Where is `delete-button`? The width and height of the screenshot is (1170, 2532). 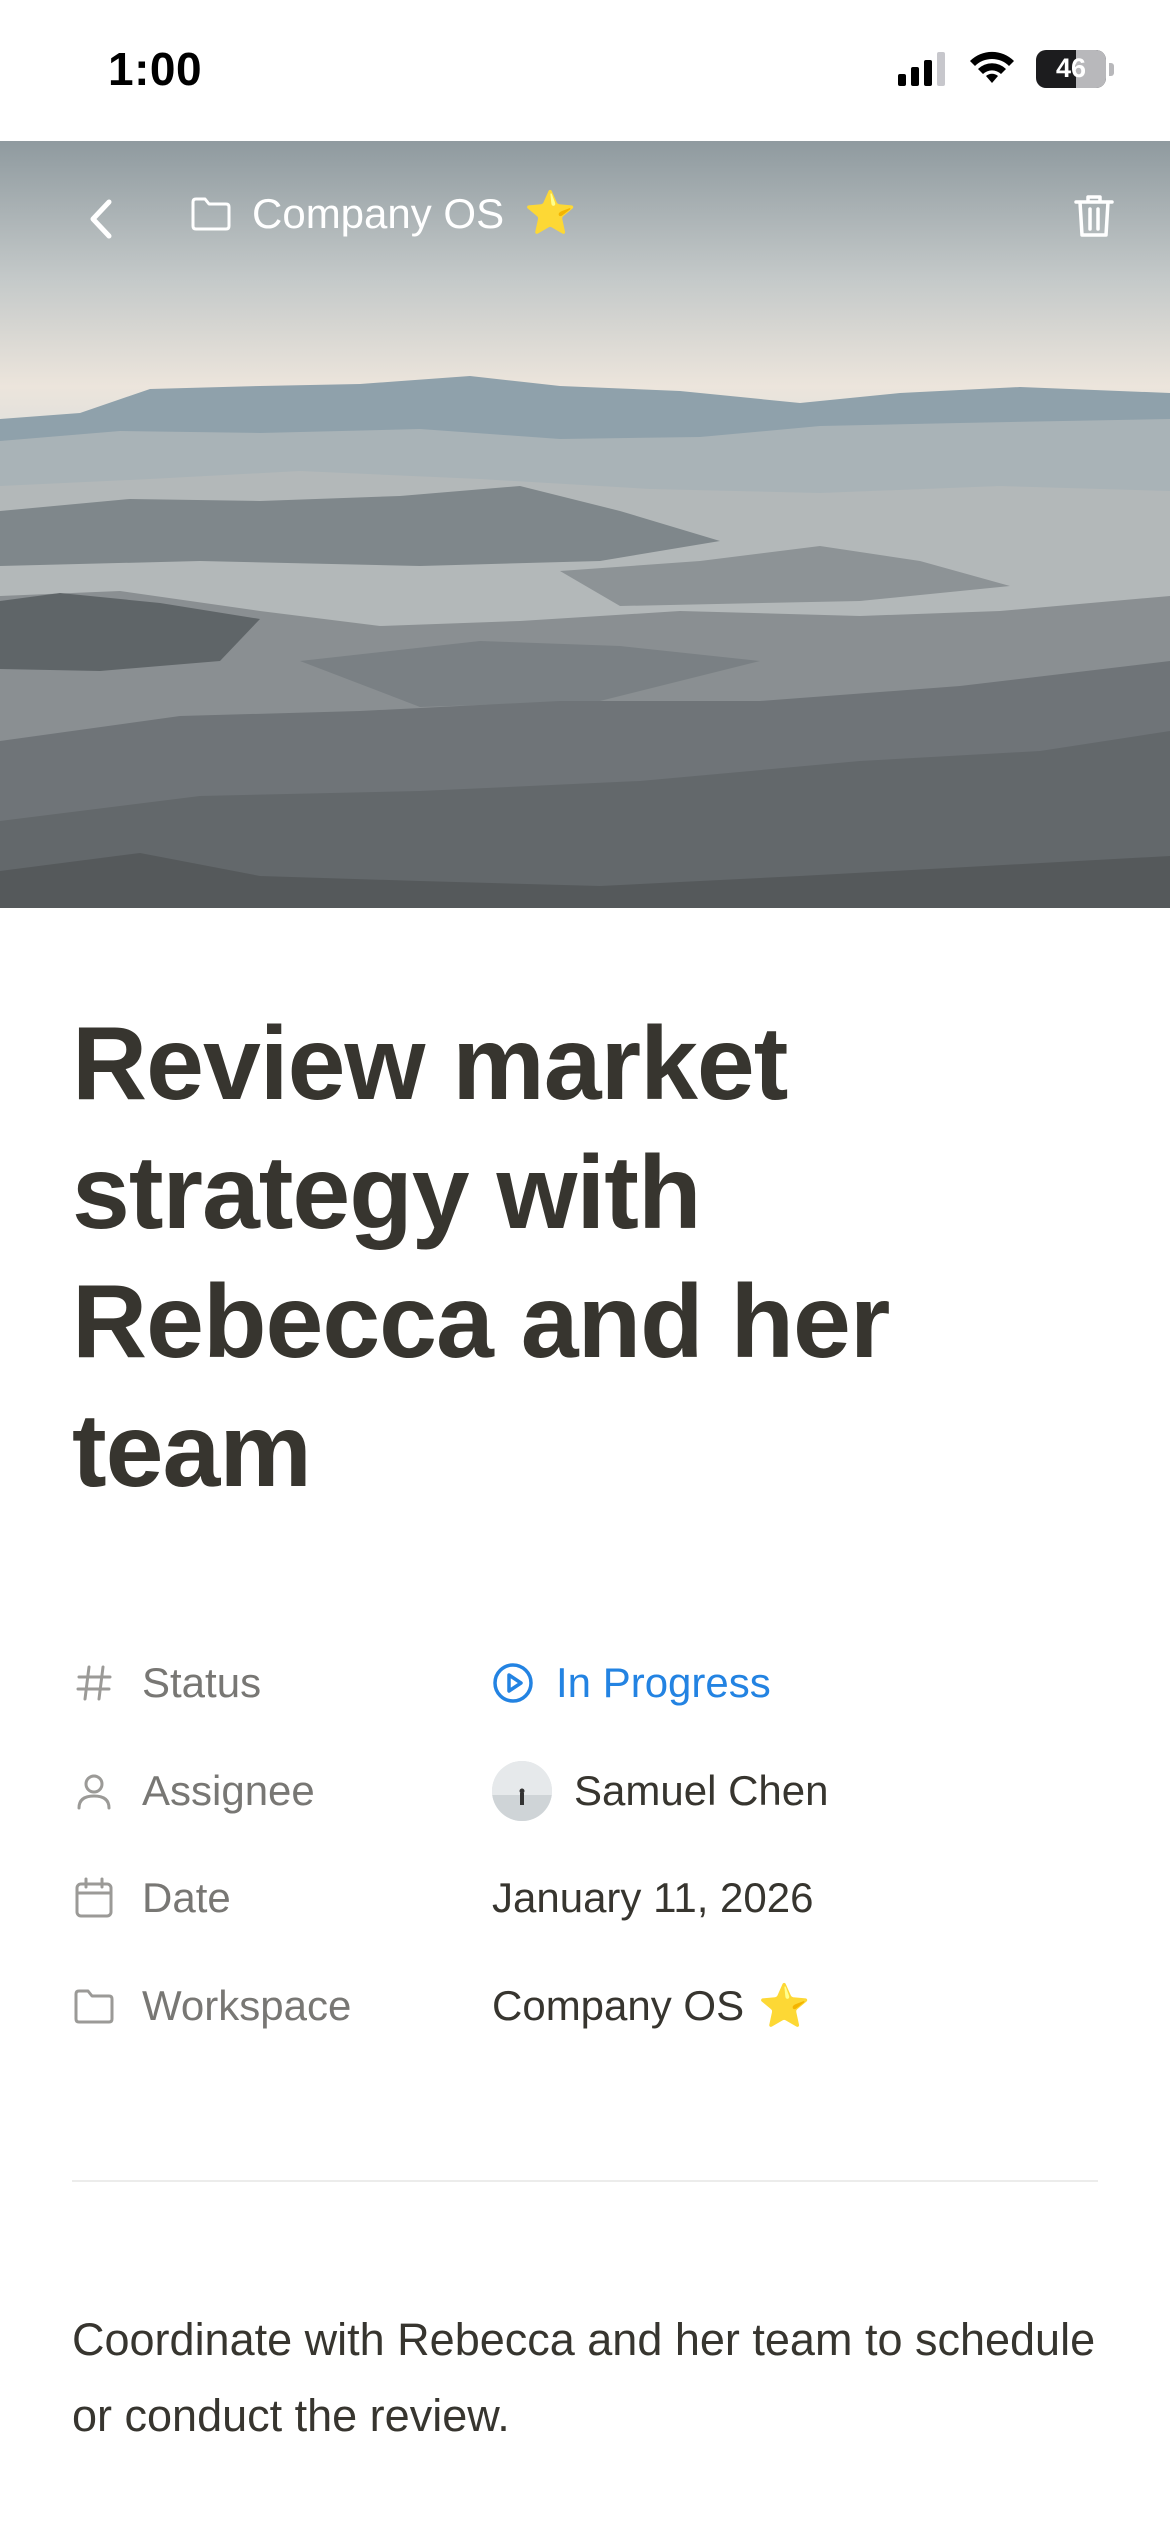
delete-button is located at coordinates (1094, 216).